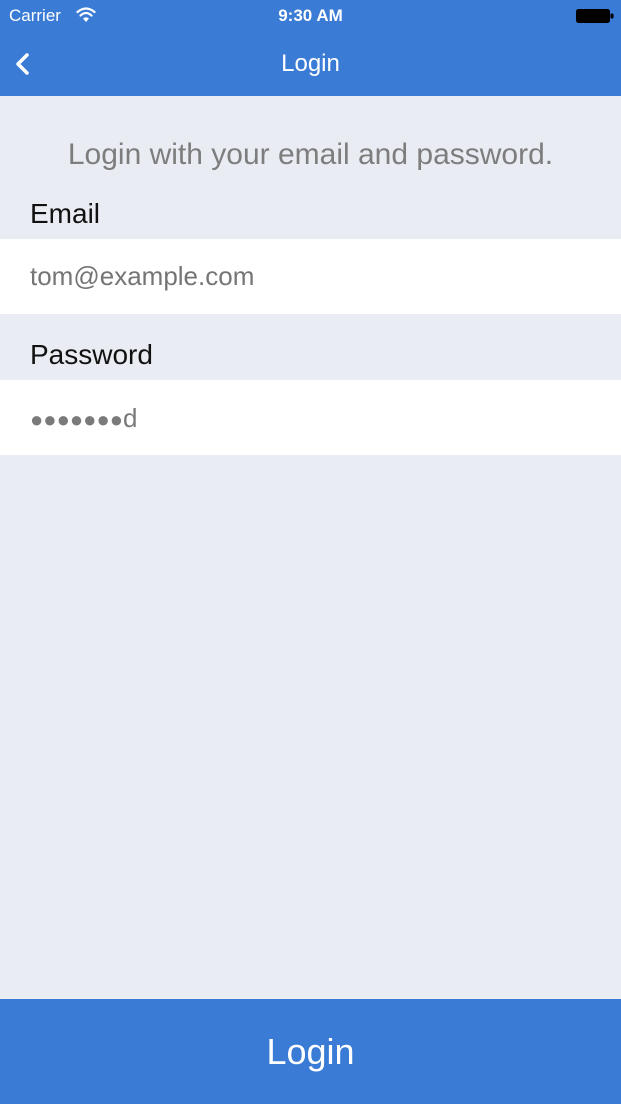  I want to click on password-row: ●●●●●●●d, so click(310, 417).